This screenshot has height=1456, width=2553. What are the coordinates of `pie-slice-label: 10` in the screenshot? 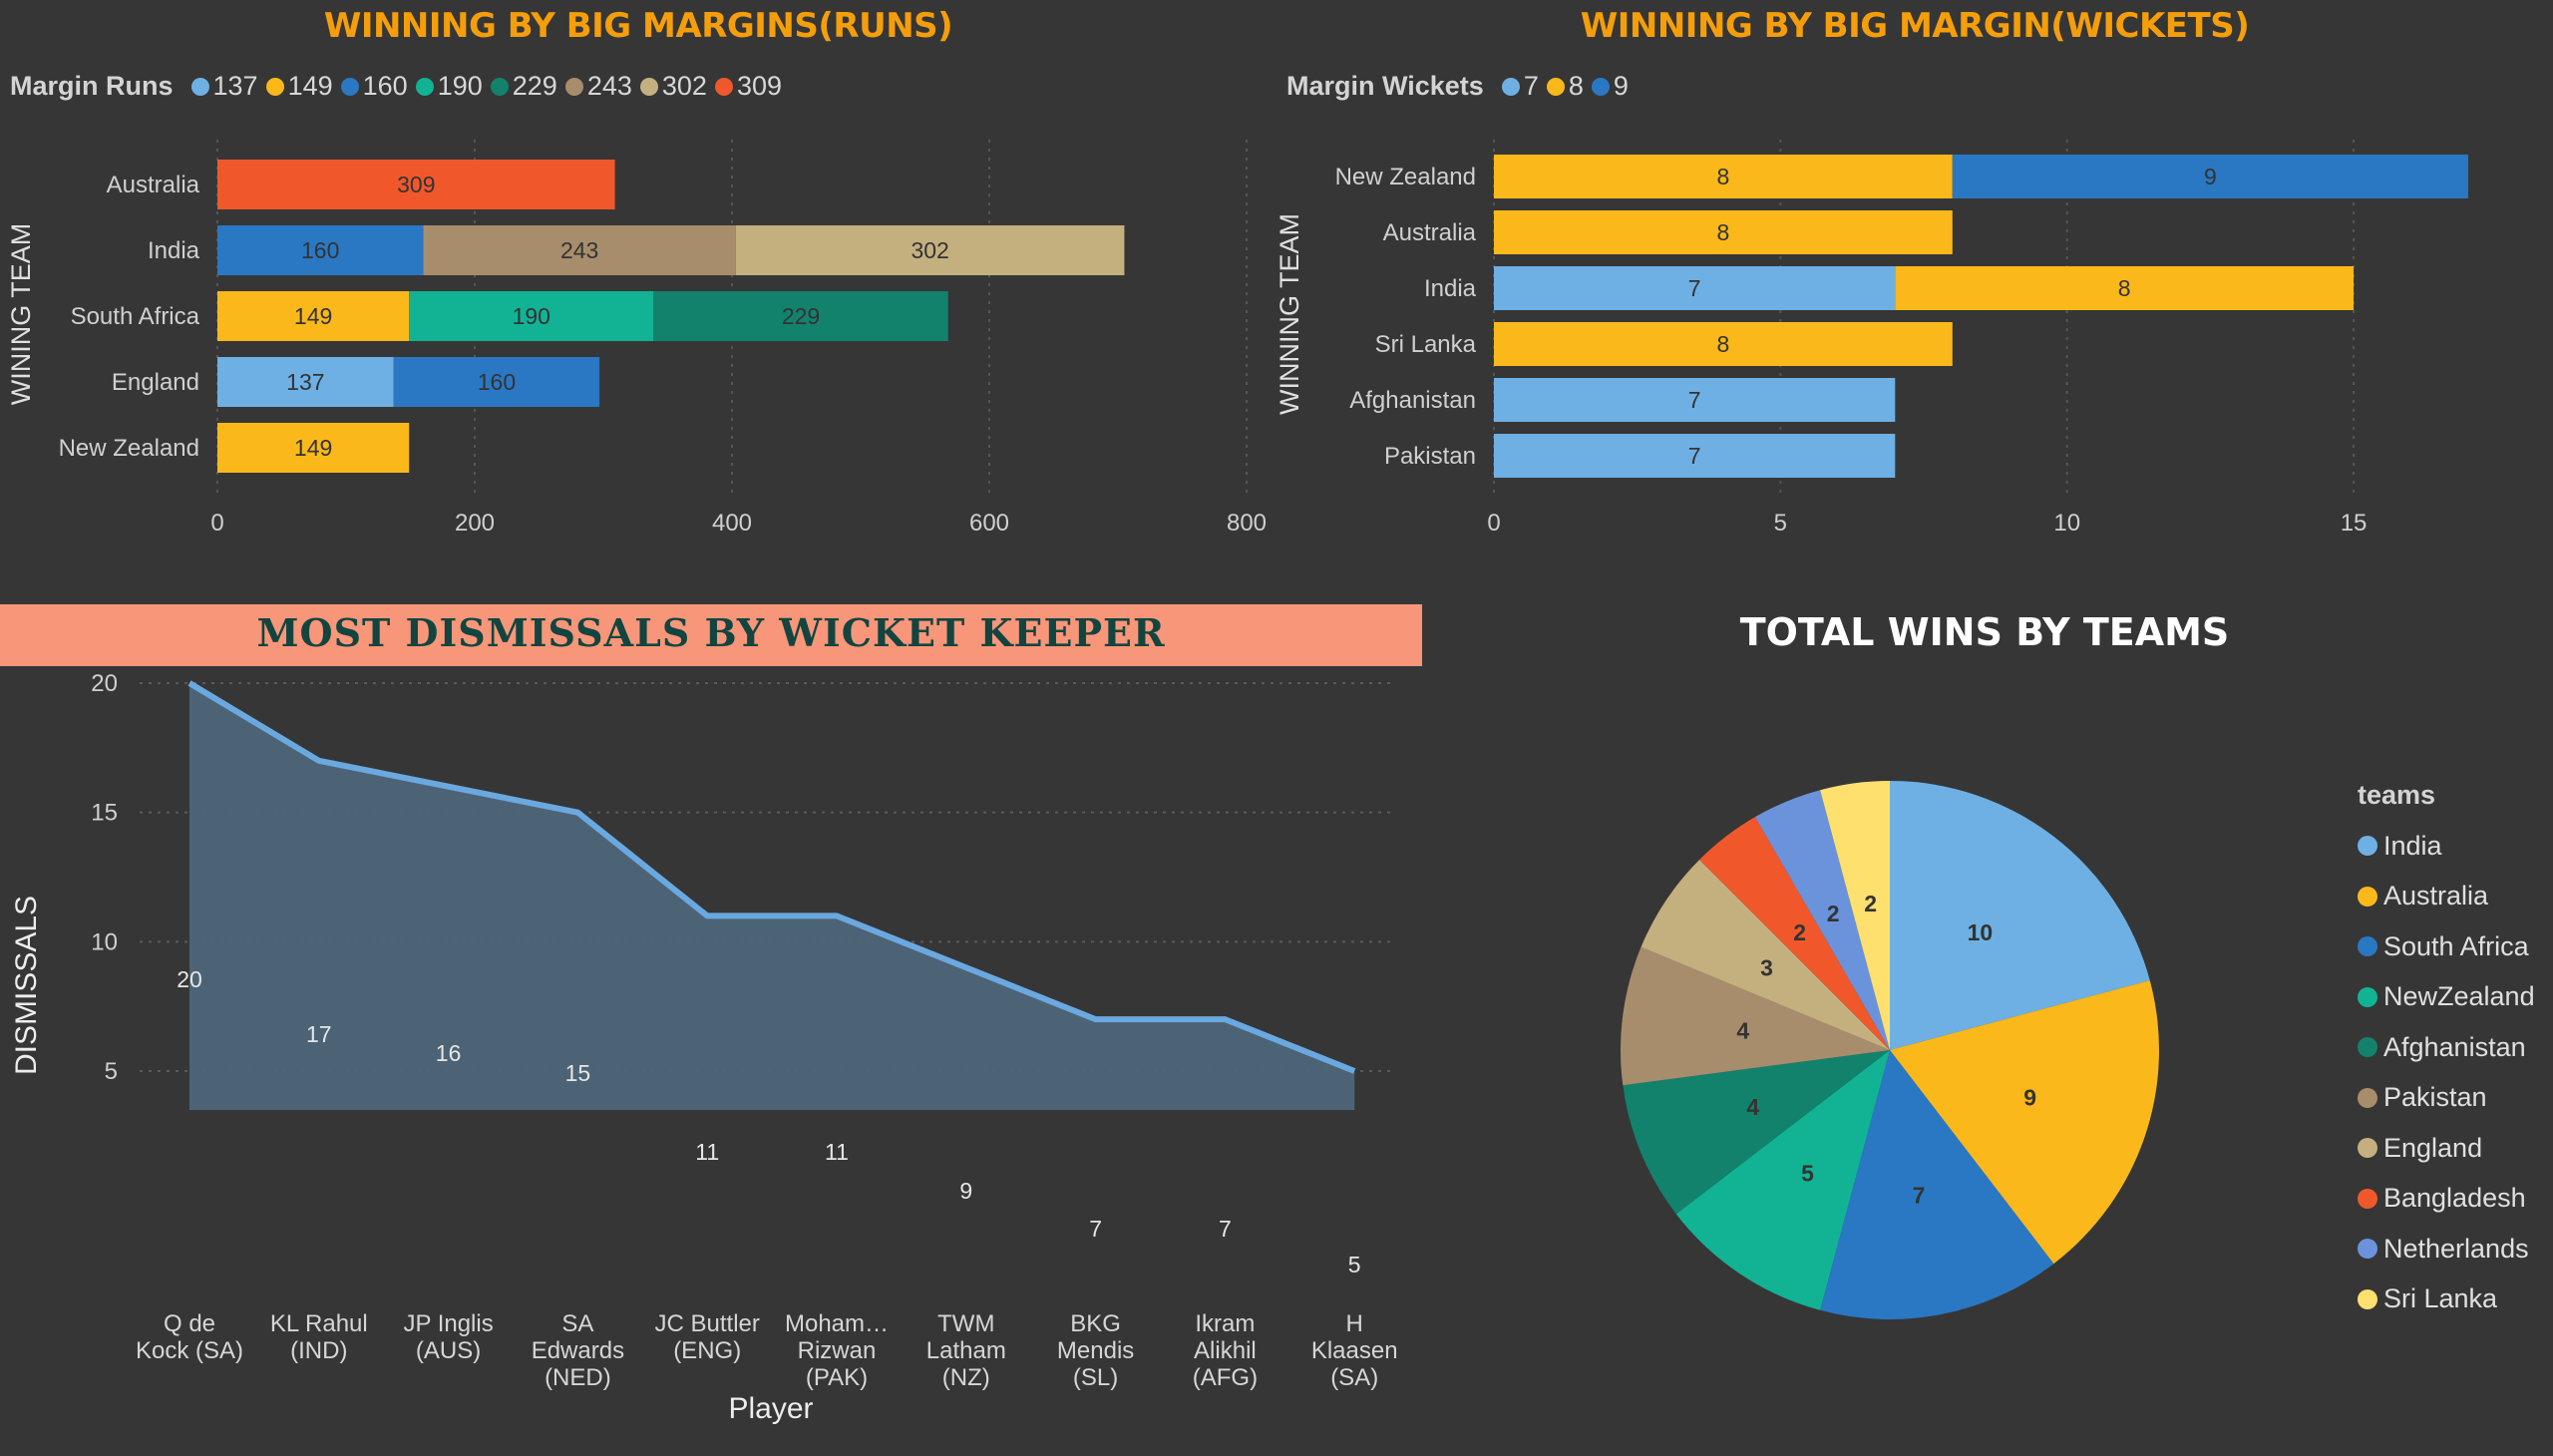 It's located at (1981, 932).